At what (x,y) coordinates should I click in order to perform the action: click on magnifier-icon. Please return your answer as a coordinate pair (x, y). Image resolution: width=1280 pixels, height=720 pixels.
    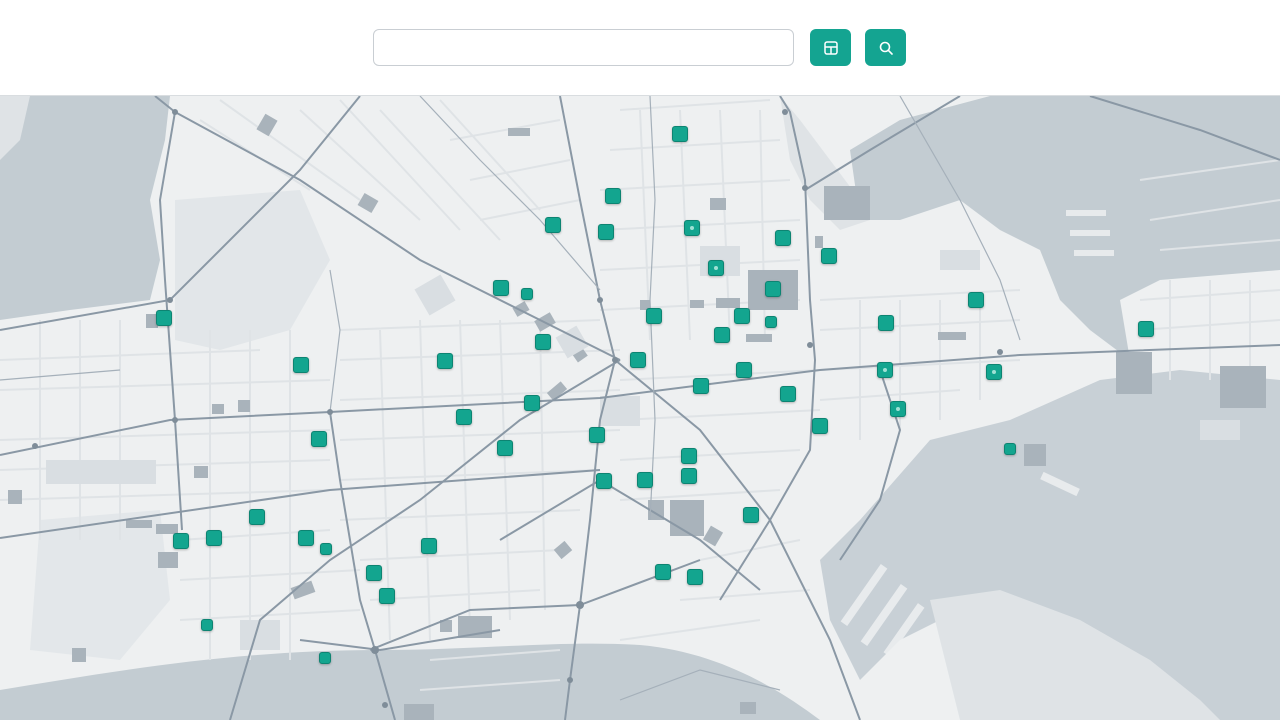
    Looking at the image, I should click on (886, 48).